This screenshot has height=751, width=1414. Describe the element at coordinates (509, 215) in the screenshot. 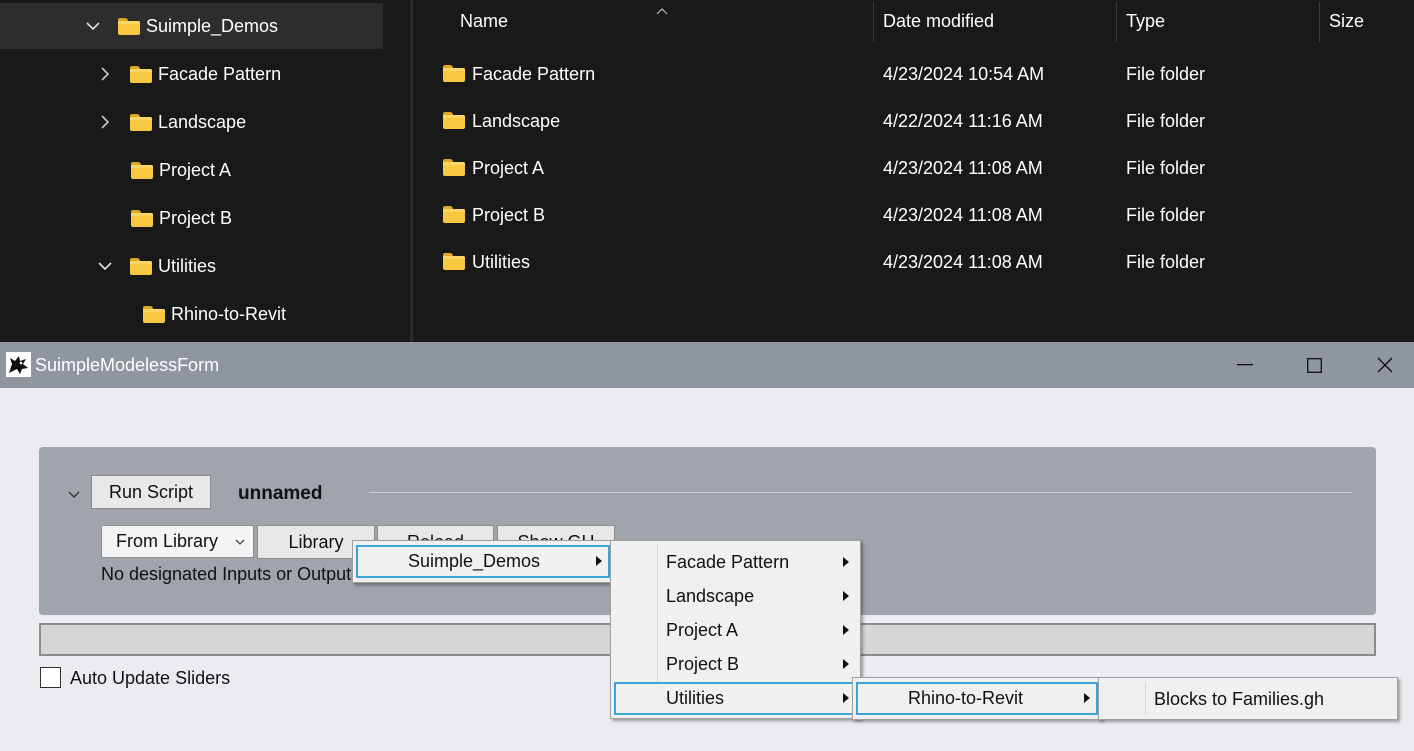

I see `file-name: Project B` at that location.